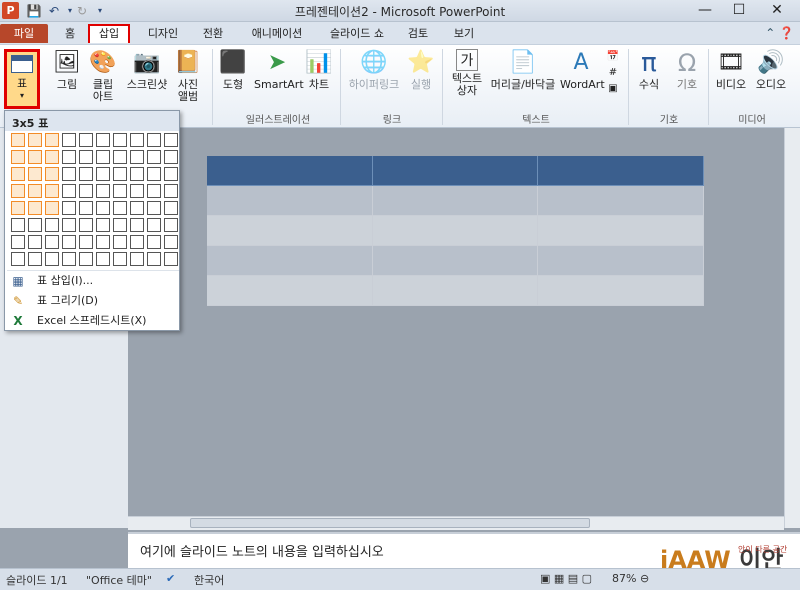 The image size is (800, 590). Describe the element at coordinates (705, 10) in the screenshot. I see `minimize-button: —` at that location.